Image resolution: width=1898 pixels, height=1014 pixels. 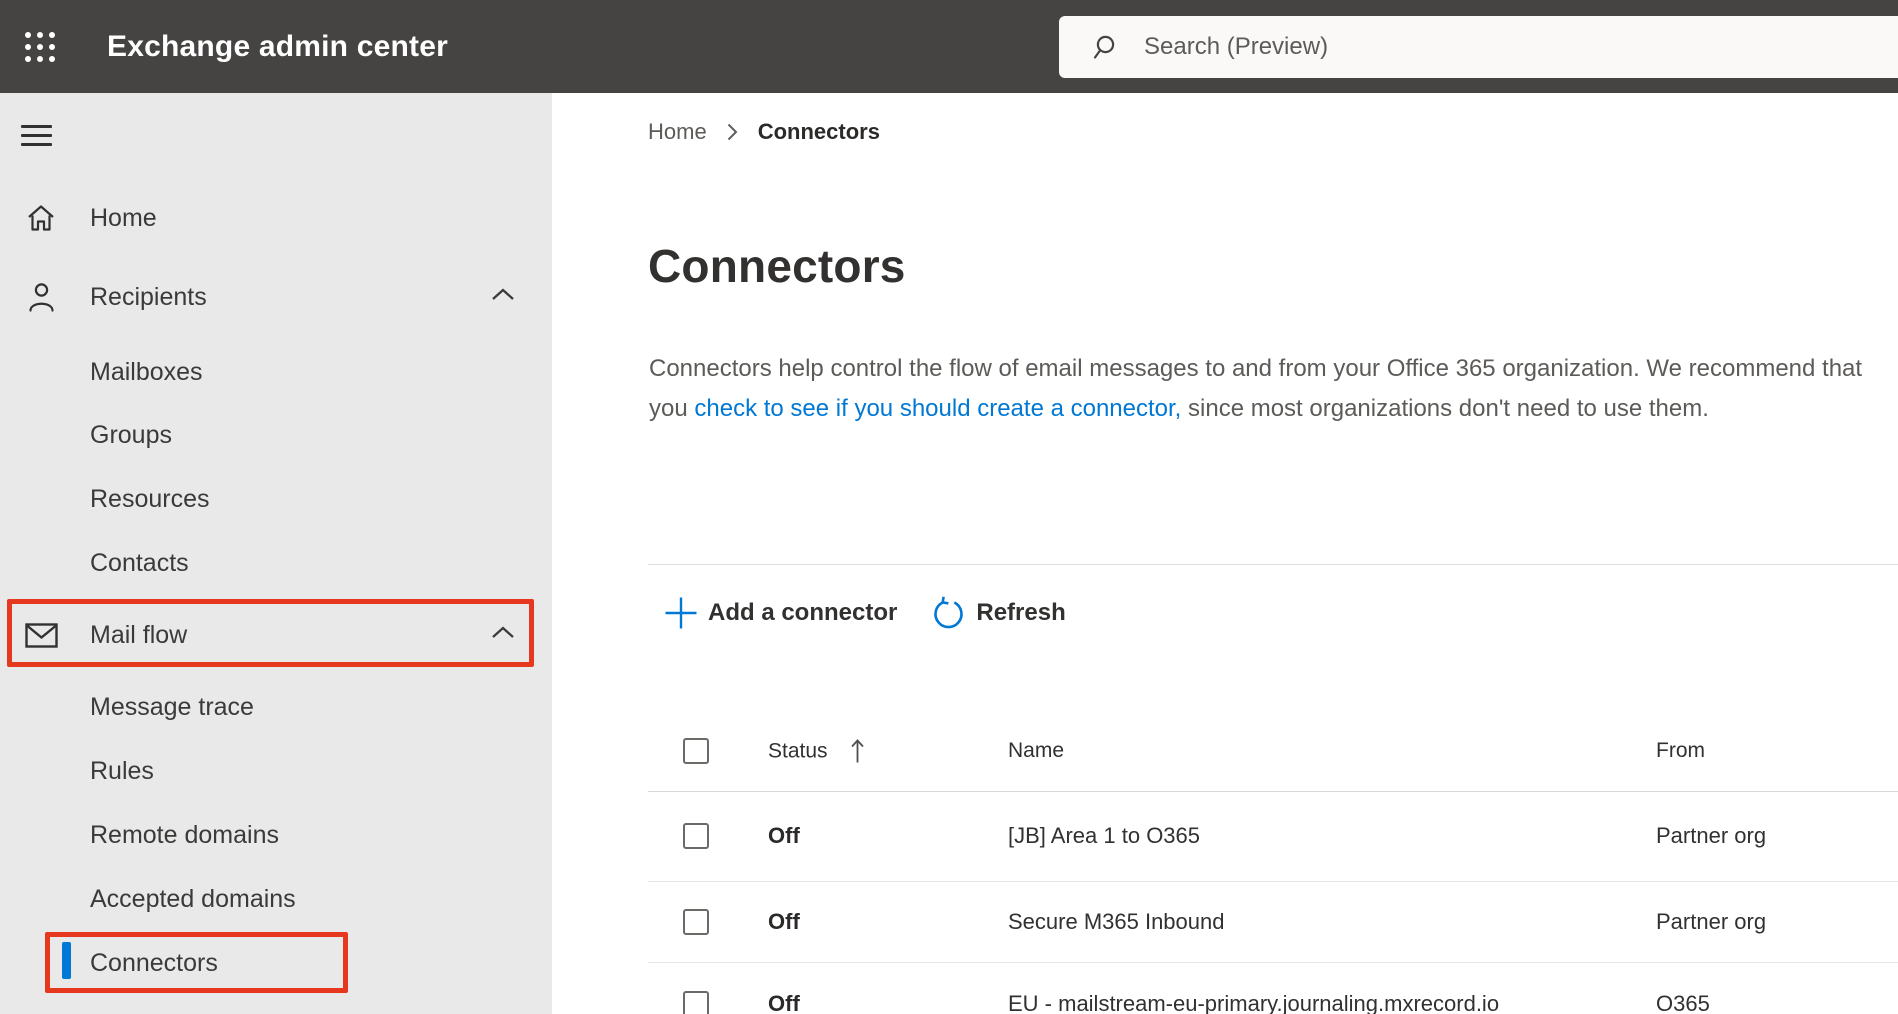 I want to click on sidebar-item-accepted-domains: Accepted domains, so click(x=276, y=899).